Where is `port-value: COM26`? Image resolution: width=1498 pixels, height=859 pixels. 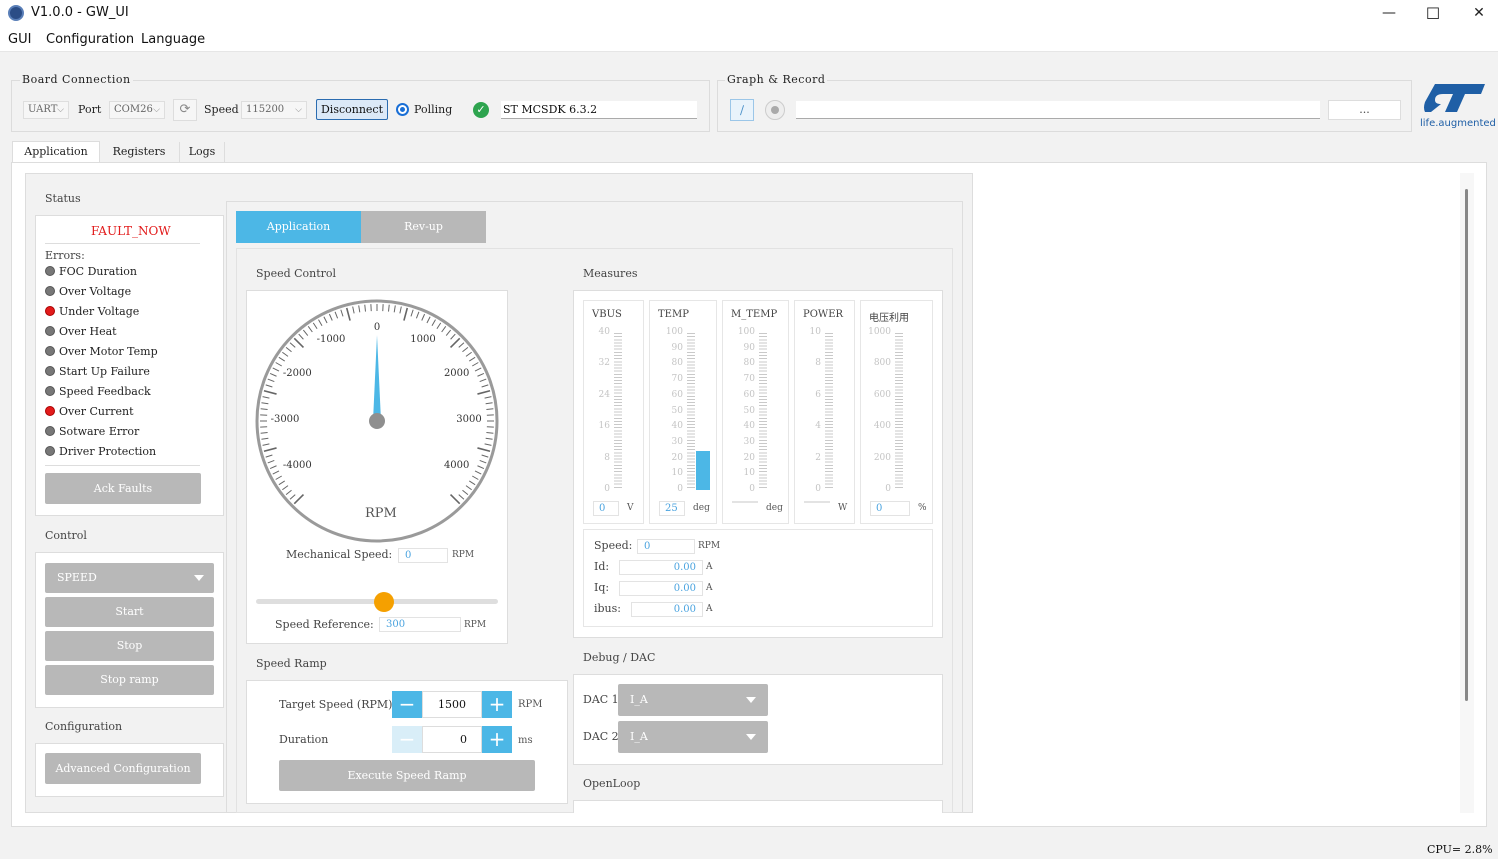 port-value: COM26 is located at coordinates (133, 109).